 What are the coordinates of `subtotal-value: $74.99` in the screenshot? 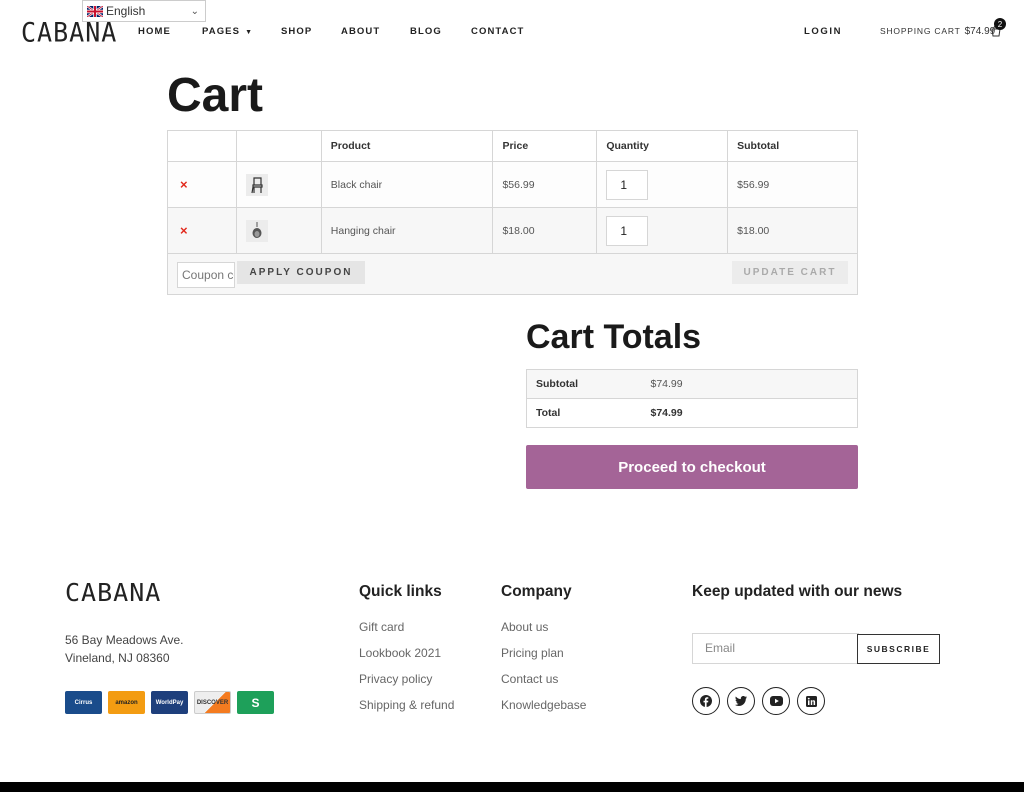 It's located at (754, 384).